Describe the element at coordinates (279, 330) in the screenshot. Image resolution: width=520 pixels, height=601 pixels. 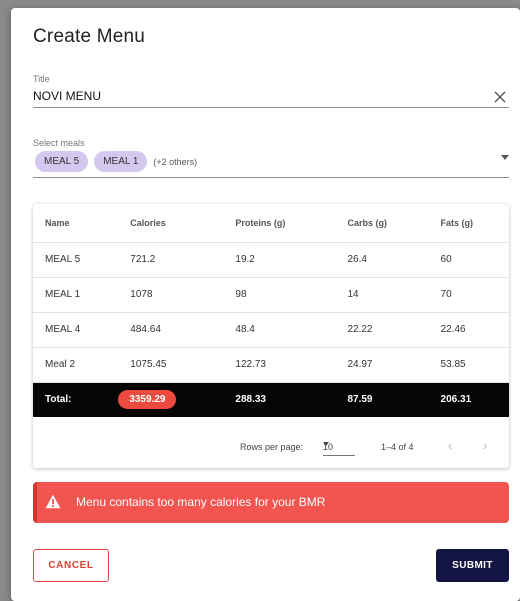
I see `cell-proteins: 48.4` at that location.